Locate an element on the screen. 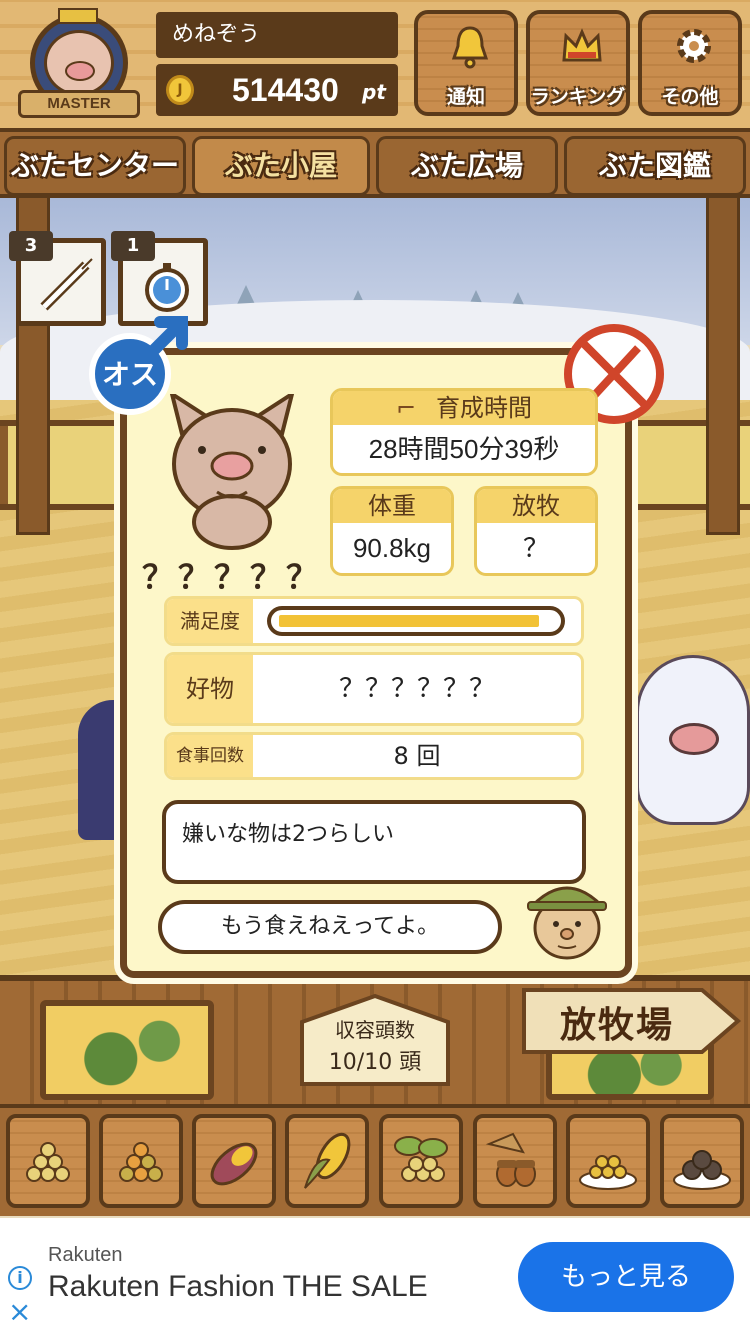  syringe-item: 3 is located at coordinates (57, 278).